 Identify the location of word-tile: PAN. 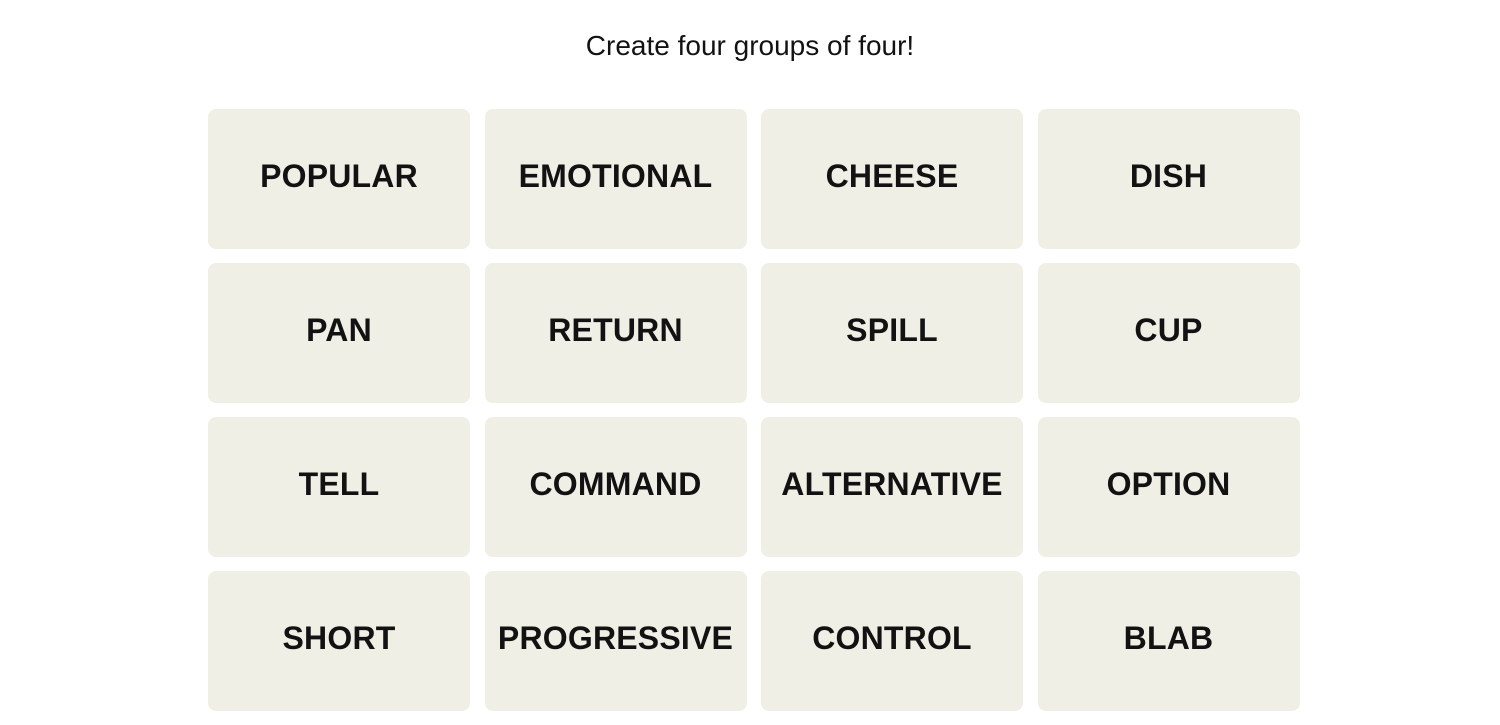
(339, 333).